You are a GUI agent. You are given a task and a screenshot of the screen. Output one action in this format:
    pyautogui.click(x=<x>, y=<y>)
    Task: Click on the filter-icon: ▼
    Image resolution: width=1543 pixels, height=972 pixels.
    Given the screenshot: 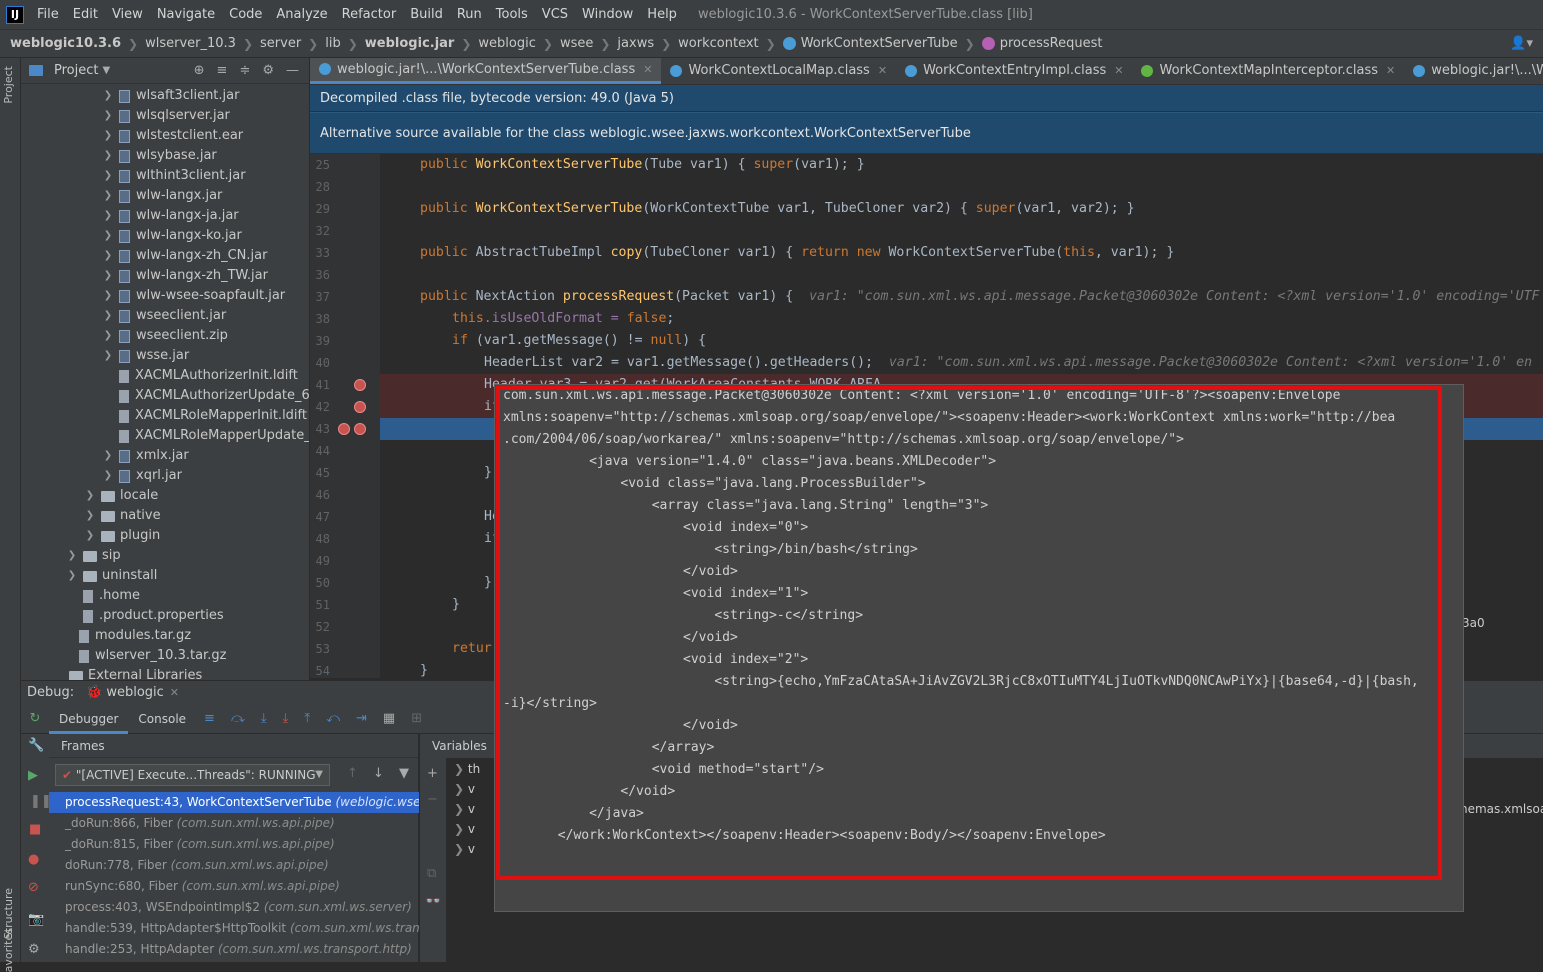 What is the action you would take?
    pyautogui.click(x=404, y=773)
    